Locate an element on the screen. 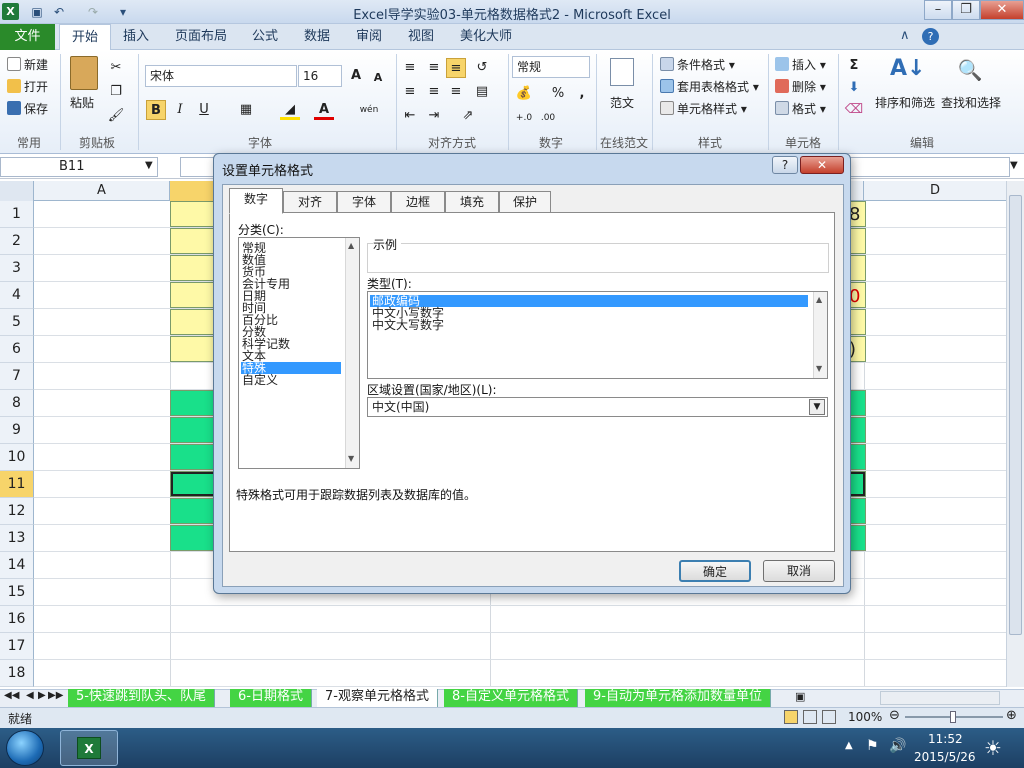  cut-icon: ✂ is located at coordinates (116, 68).